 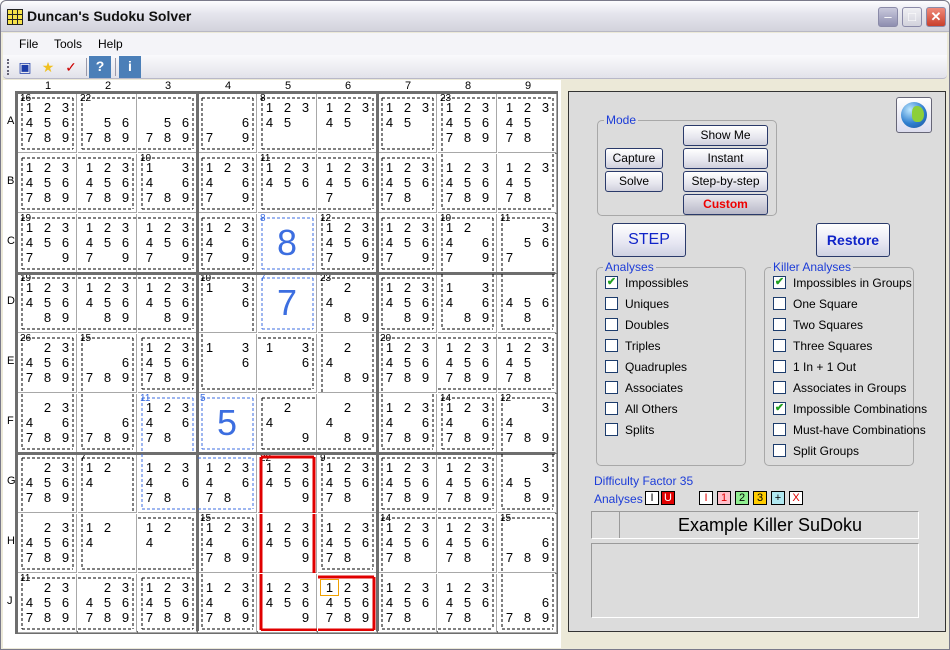 What do you see at coordinates (407, 363) in the screenshot?
I see `cell-E7: 20 1 2 3 4 5 6 7 8 9` at bounding box center [407, 363].